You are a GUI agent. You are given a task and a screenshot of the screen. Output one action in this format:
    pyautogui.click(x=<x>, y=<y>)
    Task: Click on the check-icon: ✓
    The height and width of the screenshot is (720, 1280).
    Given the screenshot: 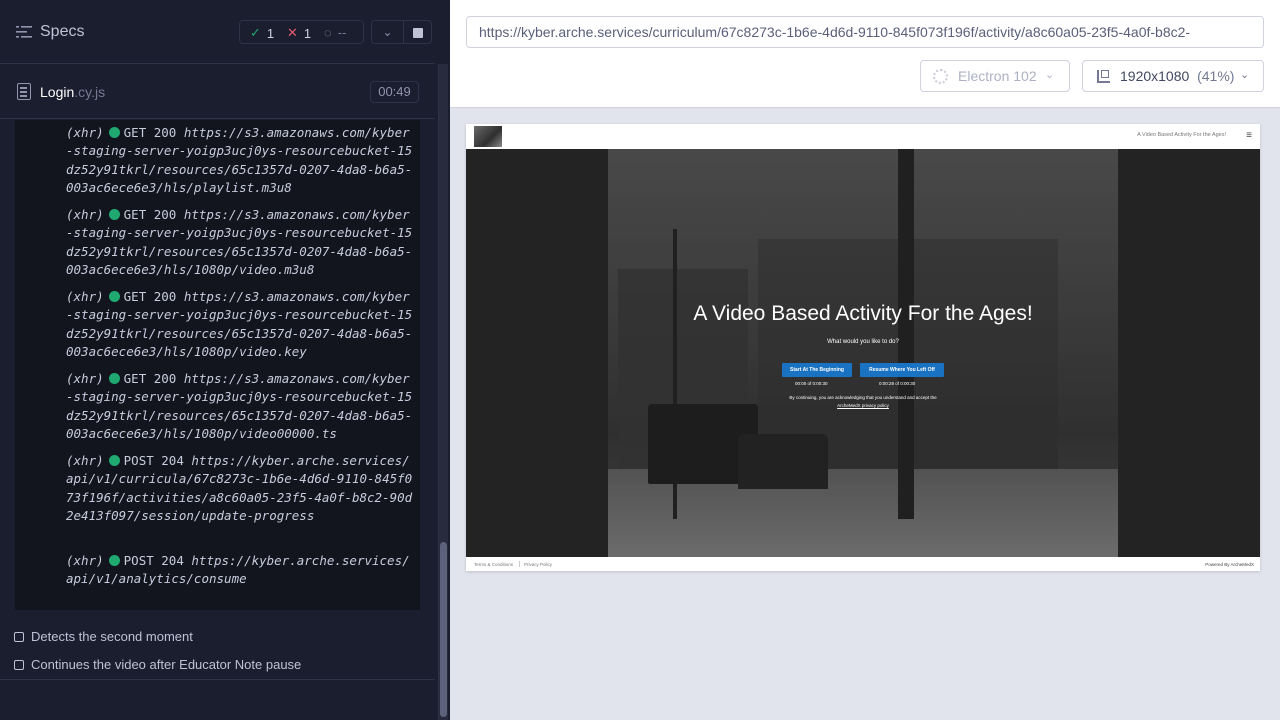 What is the action you would take?
    pyautogui.click(x=255, y=32)
    